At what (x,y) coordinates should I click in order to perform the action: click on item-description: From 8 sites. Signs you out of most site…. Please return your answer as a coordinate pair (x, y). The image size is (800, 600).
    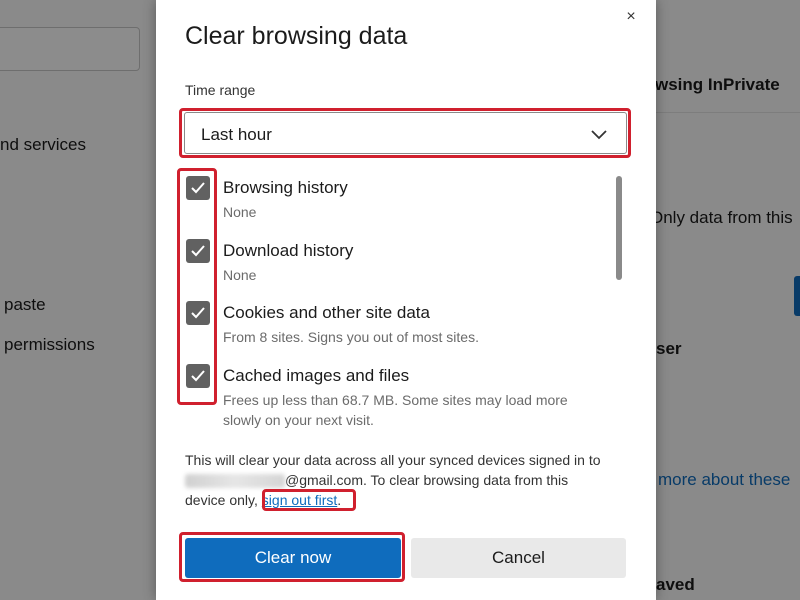
    Looking at the image, I should click on (351, 337).